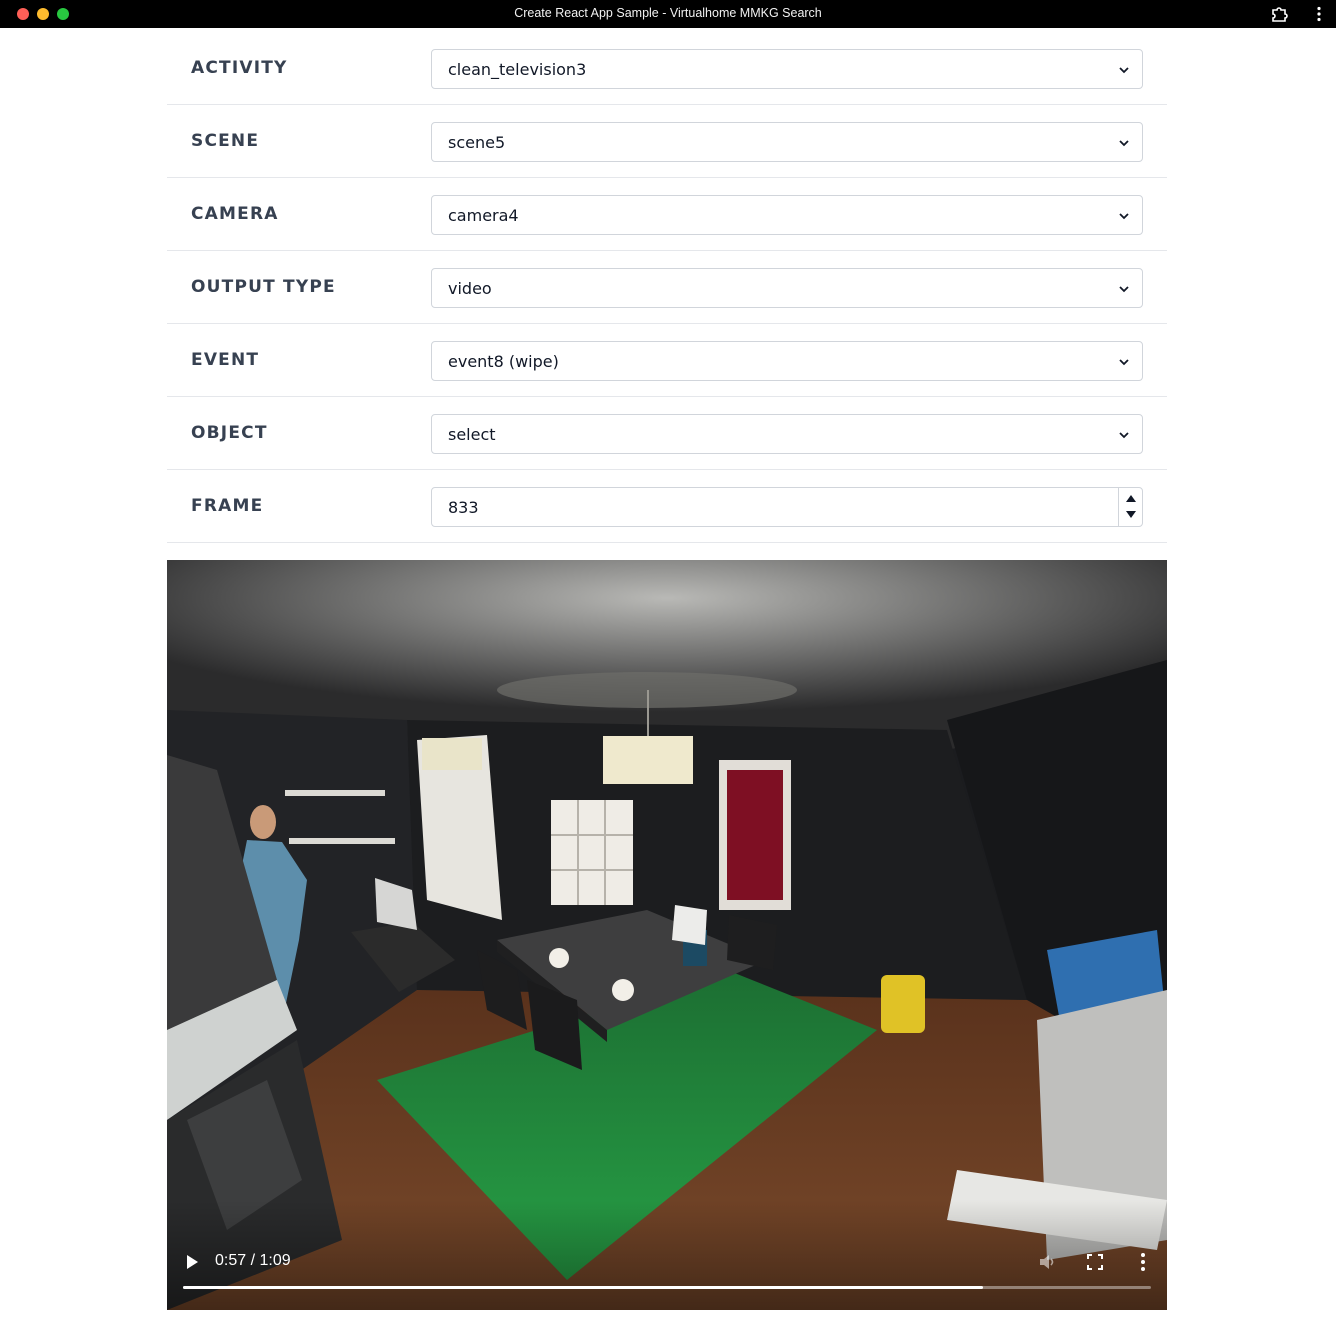  What do you see at coordinates (231, 1260) in the screenshot?
I see `current-time: 0:57` at bounding box center [231, 1260].